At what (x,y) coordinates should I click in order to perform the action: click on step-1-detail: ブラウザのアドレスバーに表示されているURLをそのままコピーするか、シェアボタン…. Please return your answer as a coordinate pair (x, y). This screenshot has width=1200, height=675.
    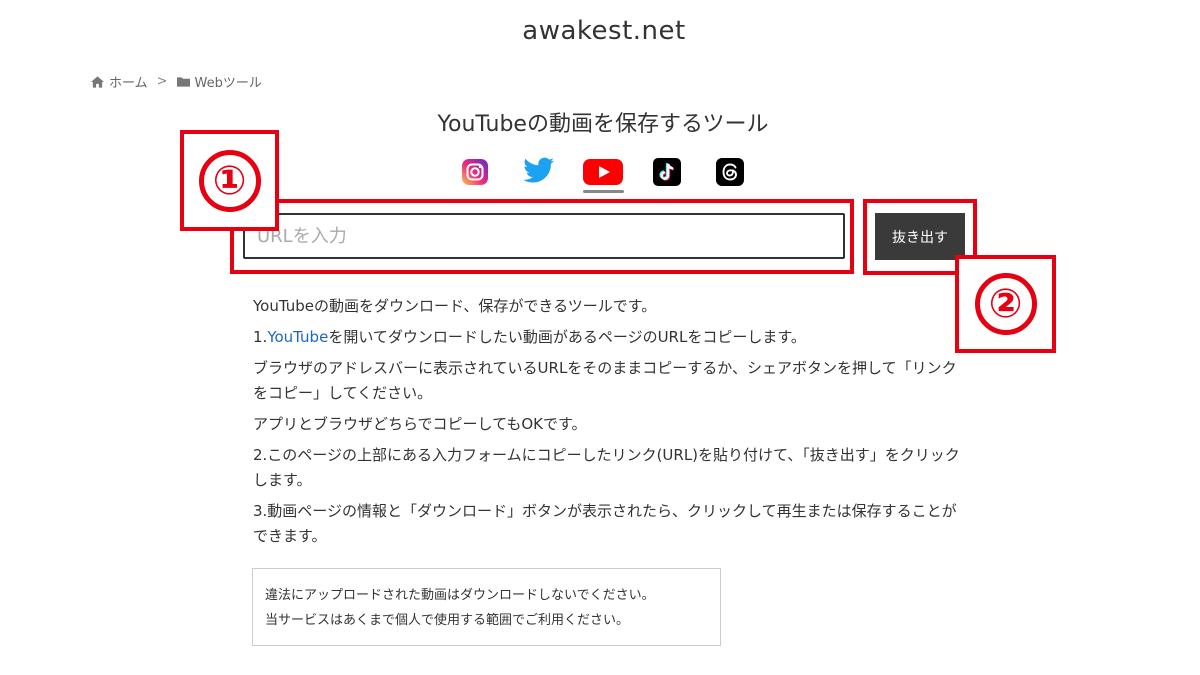
    Looking at the image, I should click on (605, 380).